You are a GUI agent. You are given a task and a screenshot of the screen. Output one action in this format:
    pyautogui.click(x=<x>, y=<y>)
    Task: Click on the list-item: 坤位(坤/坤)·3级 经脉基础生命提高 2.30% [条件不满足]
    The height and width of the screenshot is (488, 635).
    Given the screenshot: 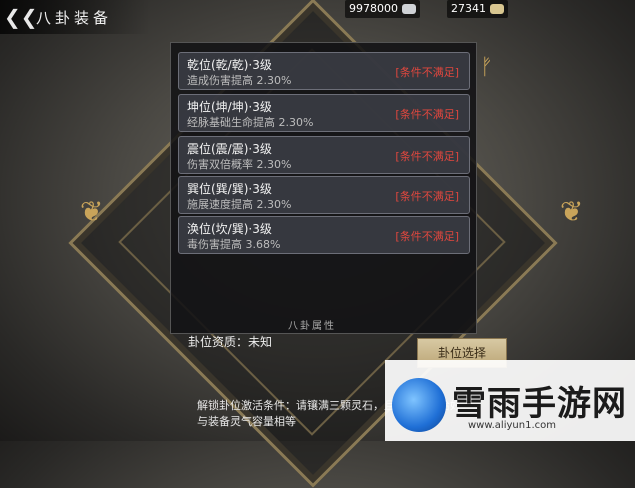 What is the action you would take?
    pyautogui.click(x=324, y=113)
    